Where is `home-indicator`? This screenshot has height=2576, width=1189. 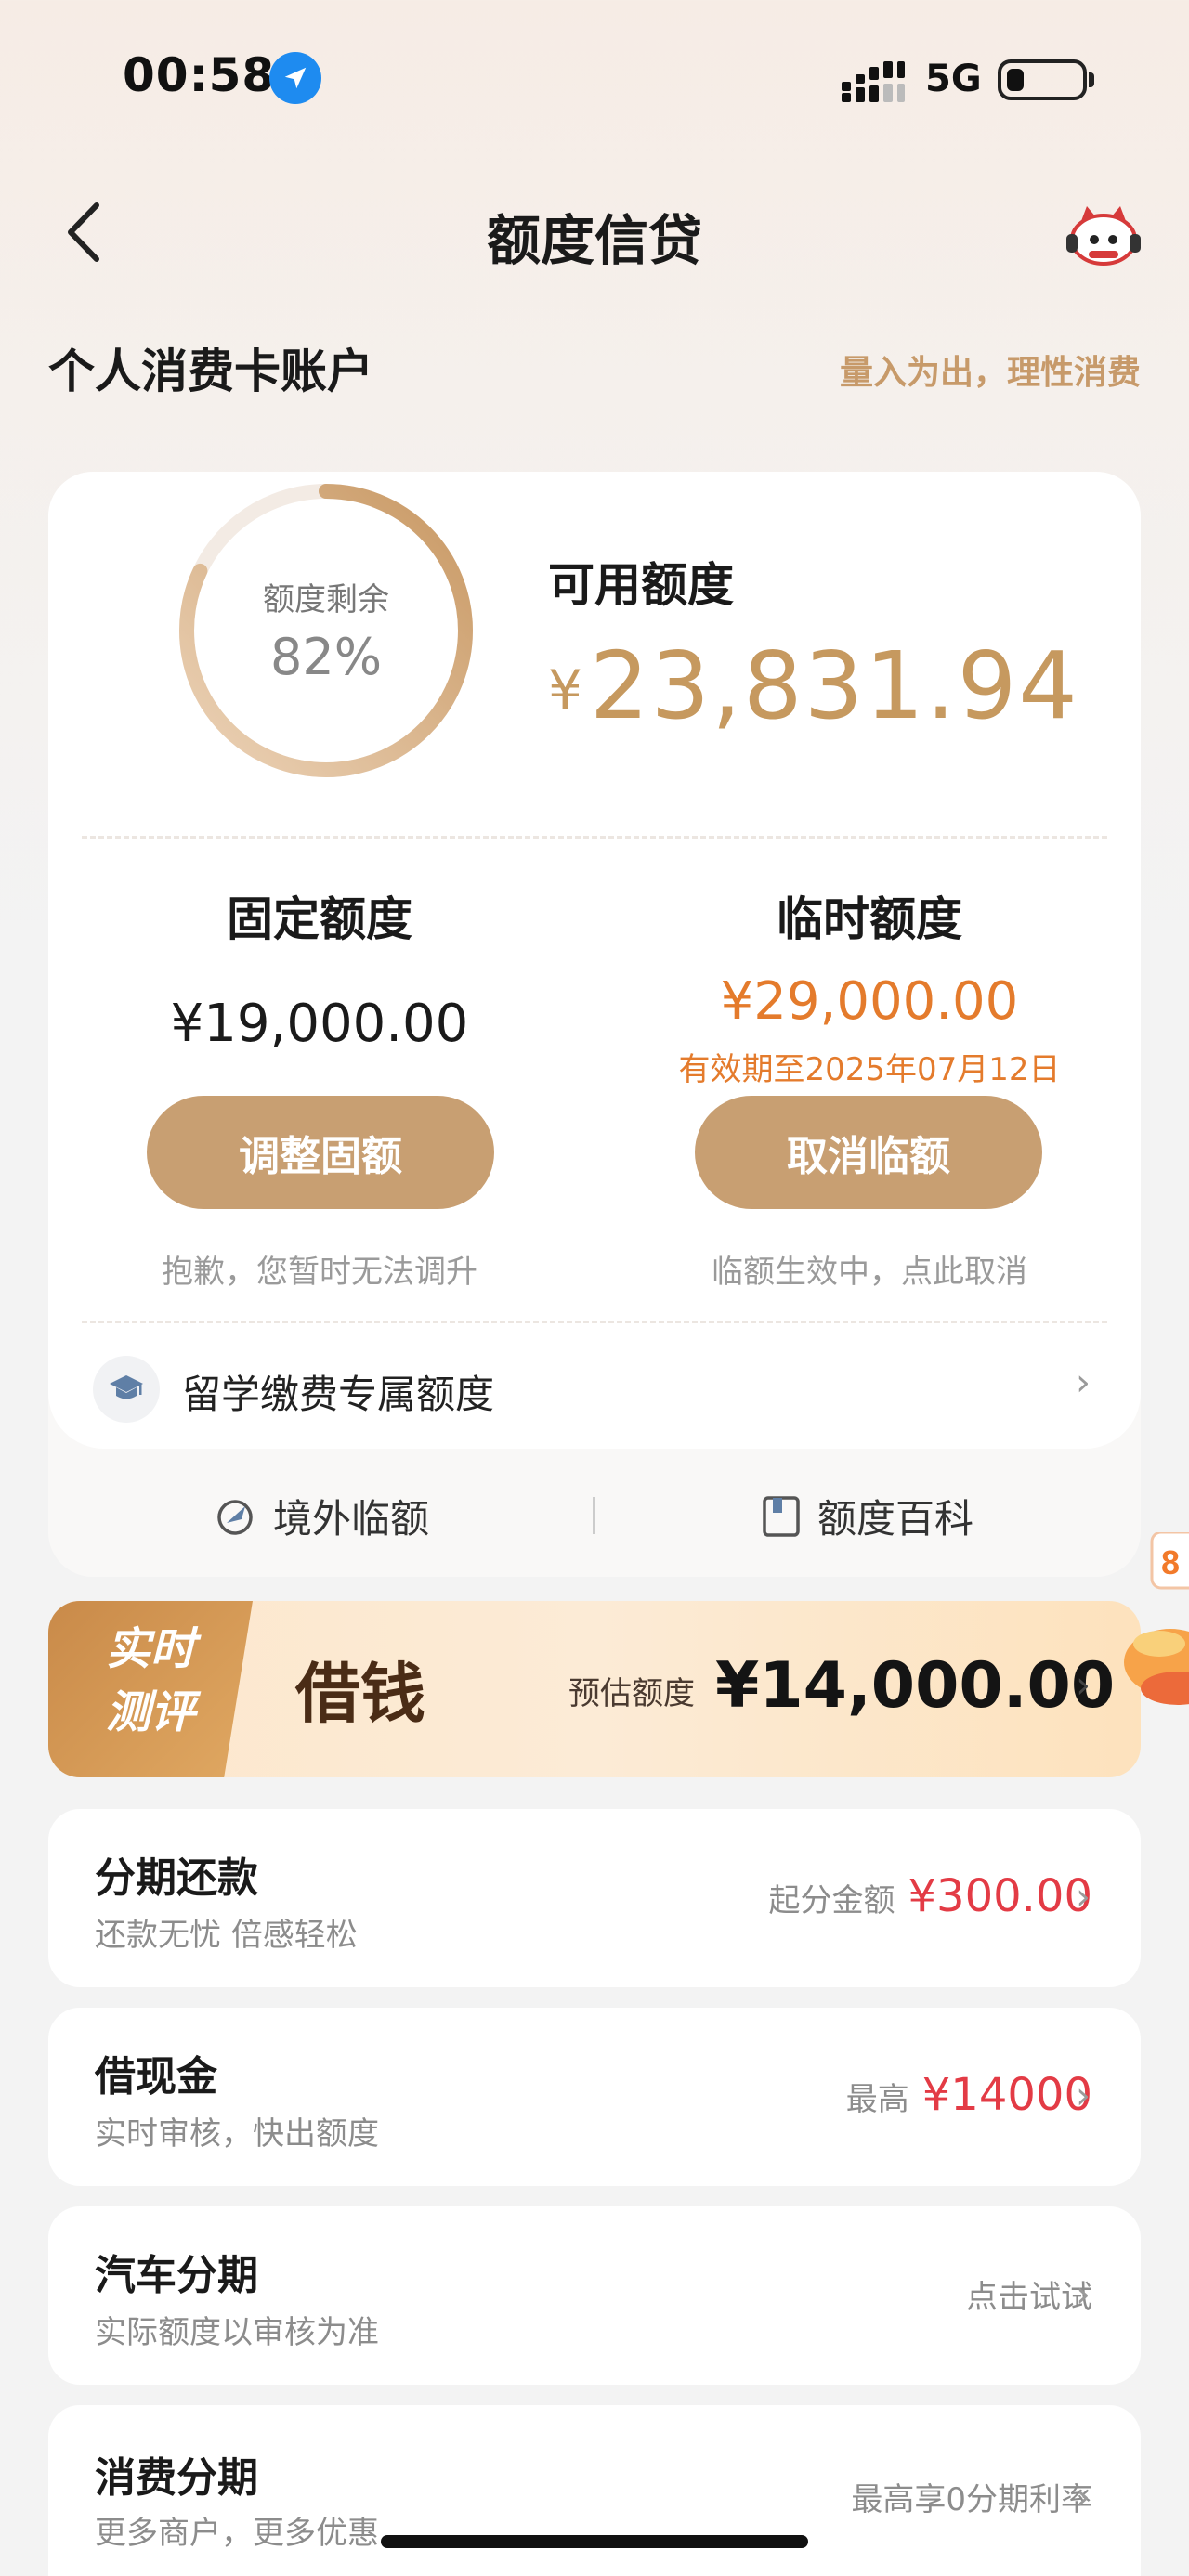 home-indicator is located at coordinates (594, 2541).